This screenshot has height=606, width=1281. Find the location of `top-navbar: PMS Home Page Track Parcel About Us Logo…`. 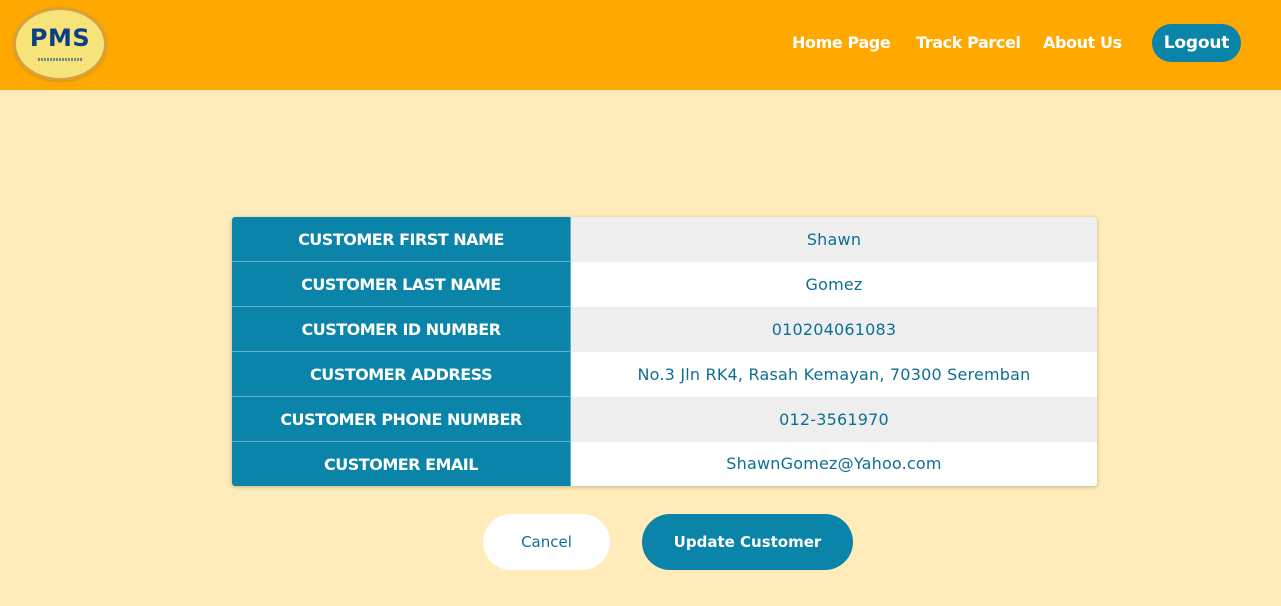

top-navbar: PMS Home Page Track Parcel About Us Logo… is located at coordinates (640, 45).